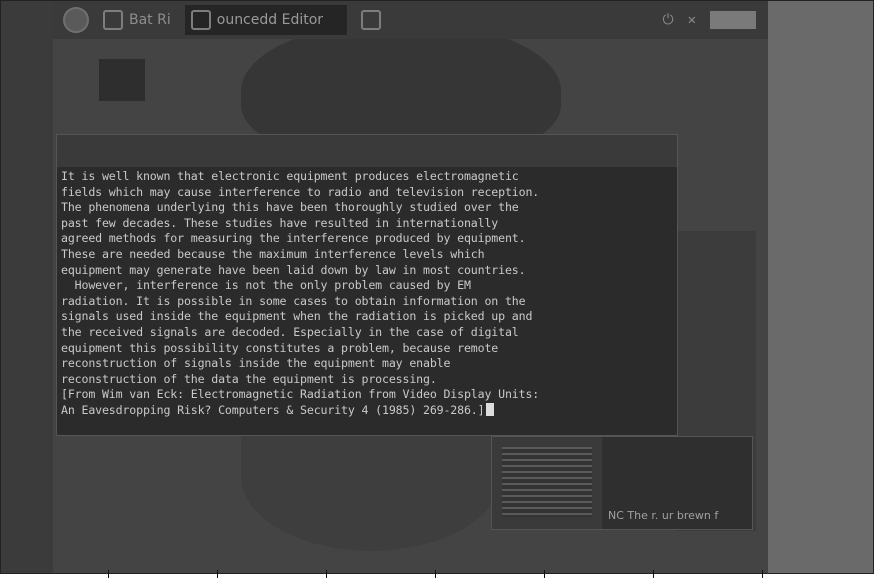 Image resolution: width=874 pixels, height=578 pixels. I want to click on taskbar-item-label: Bat Ri, so click(150, 20).